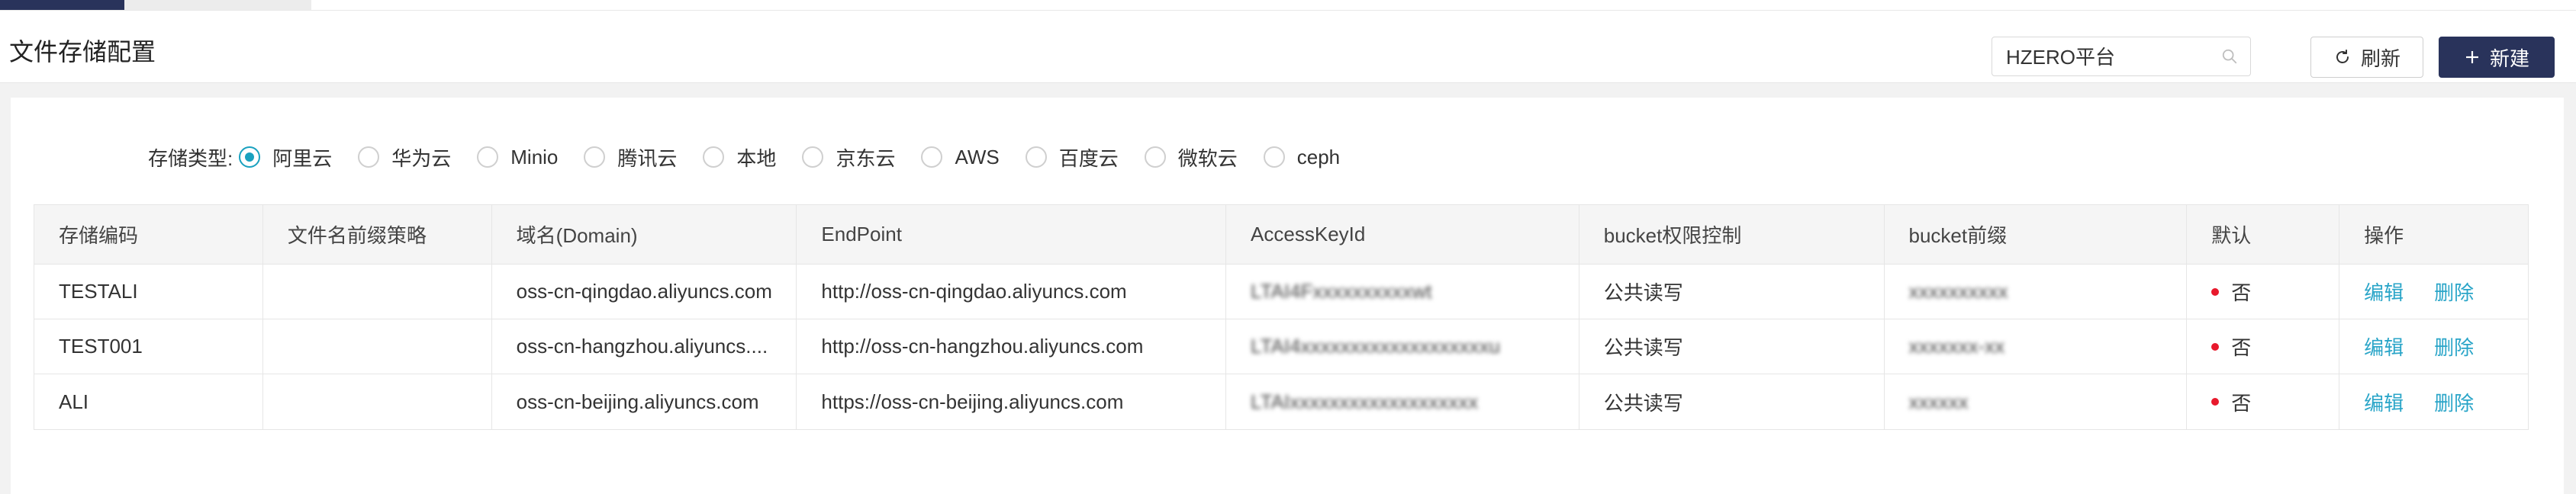 This screenshot has height=494, width=2576. I want to click on radio-option-huawei: 华为云, so click(404, 157).